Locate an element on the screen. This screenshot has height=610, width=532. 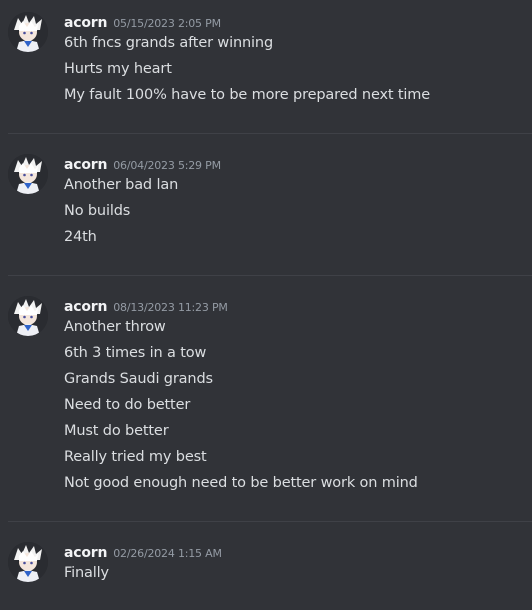
message-line: Need to do better is located at coordinates (127, 405).